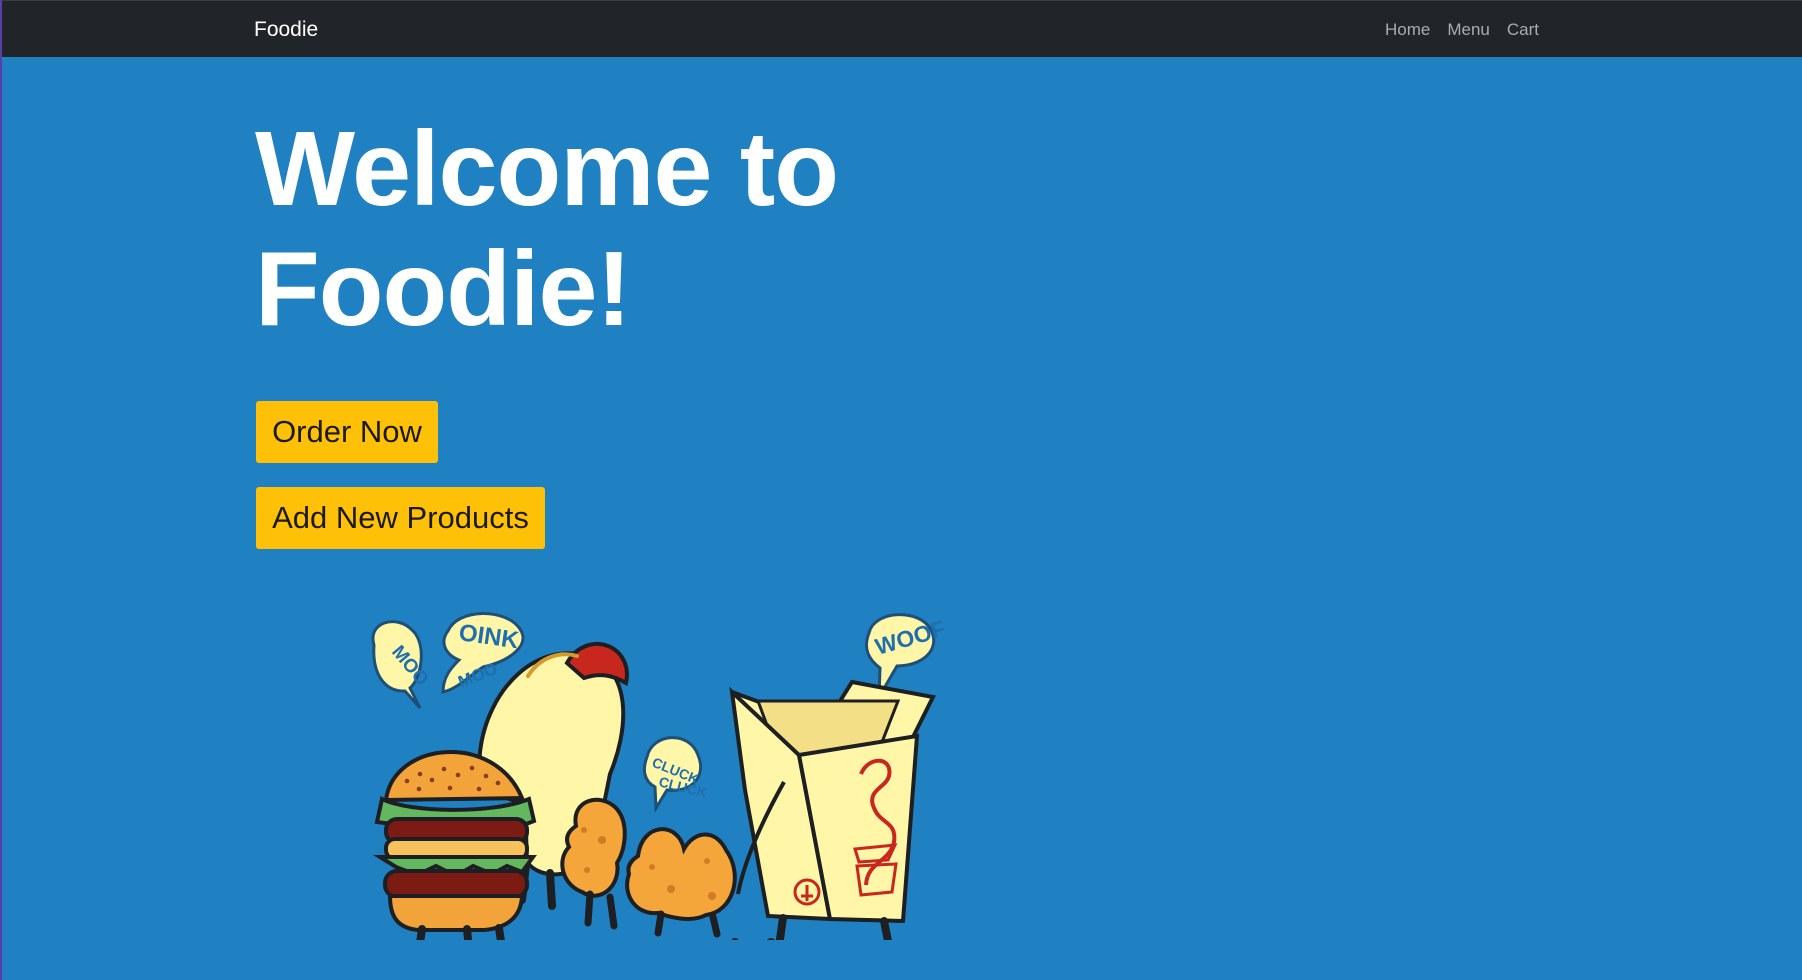 The height and width of the screenshot is (980, 1802). I want to click on nav-link-cart: Cart, so click(1523, 30).